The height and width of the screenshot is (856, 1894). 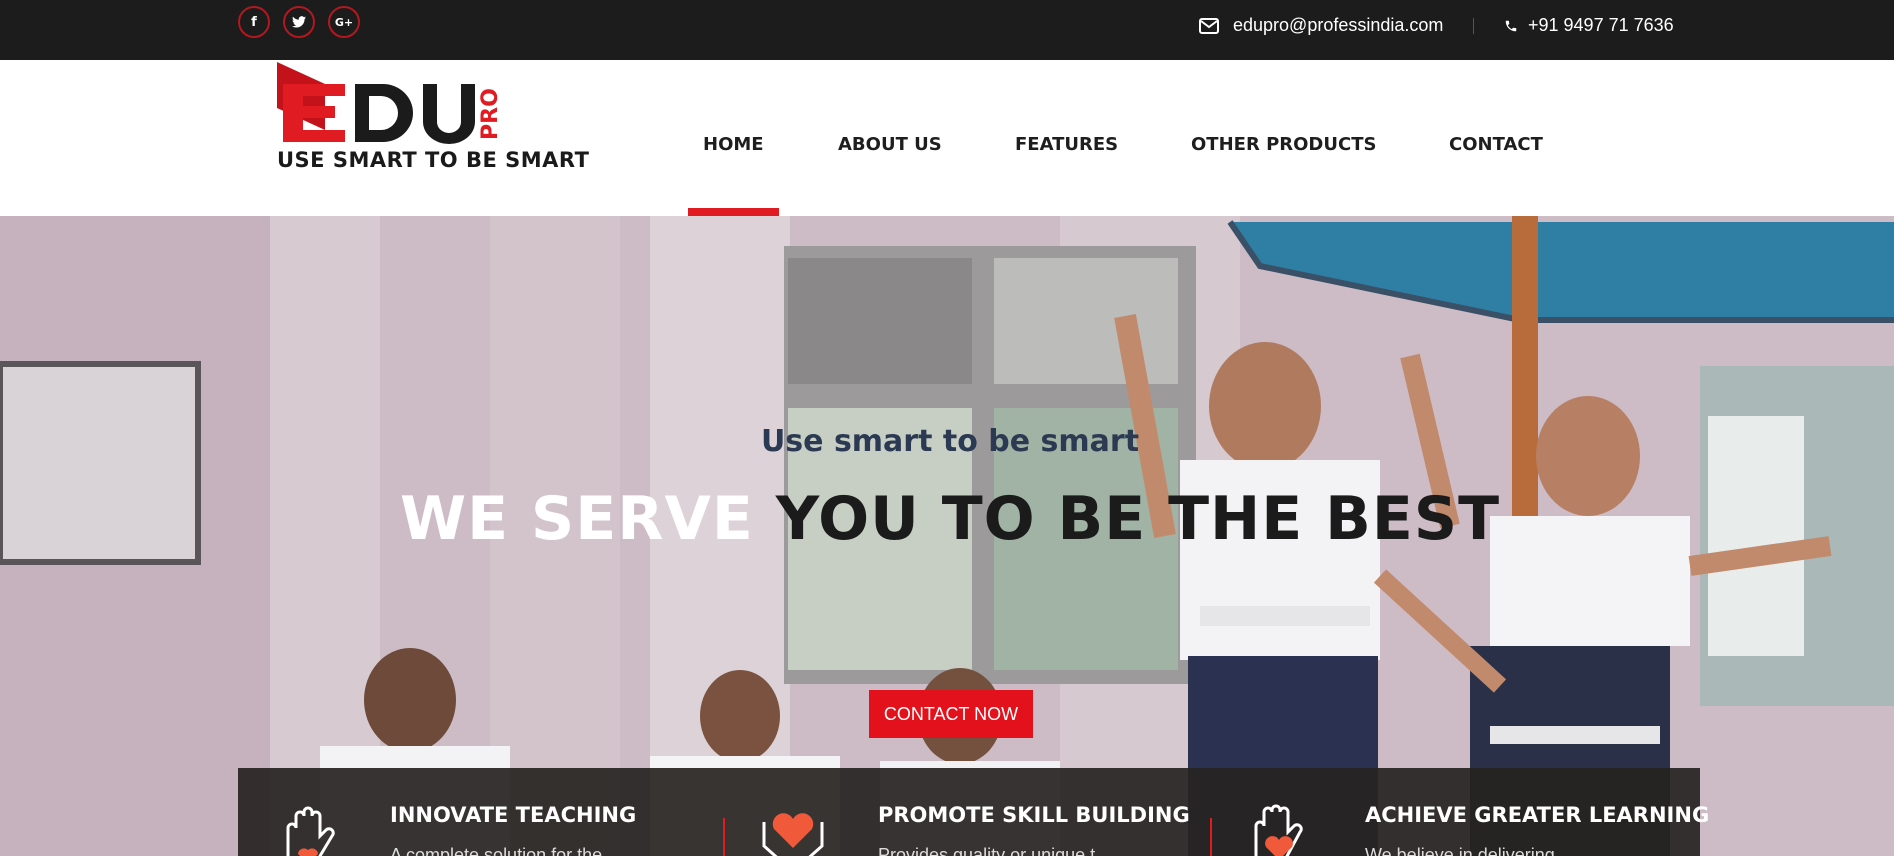 What do you see at coordinates (1066, 144) in the screenshot?
I see `nav-features: FEATURES` at bounding box center [1066, 144].